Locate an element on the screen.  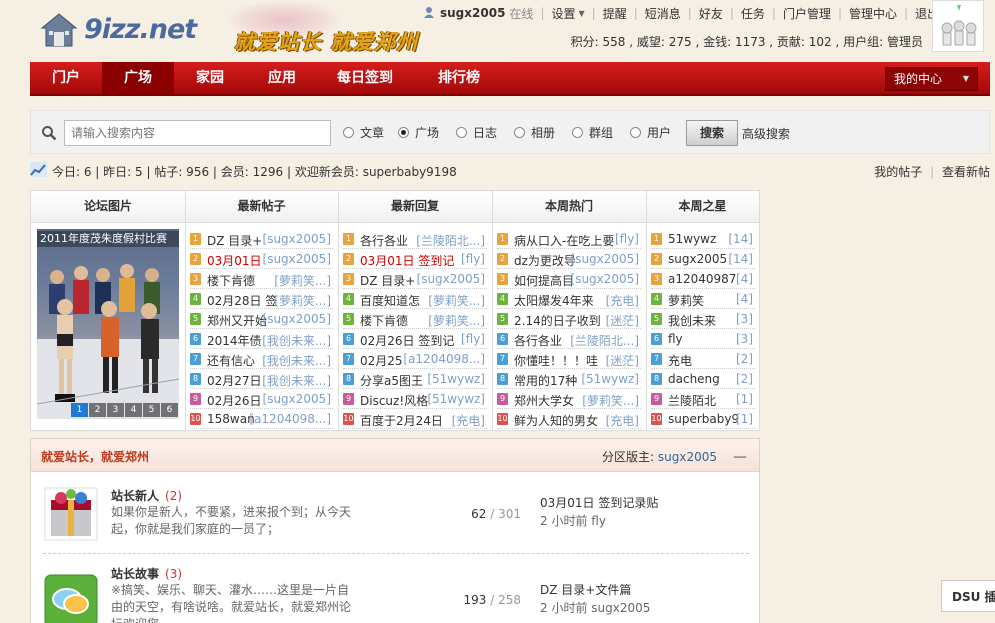
item-title-link: superbaby9 is located at coordinates (703, 419).